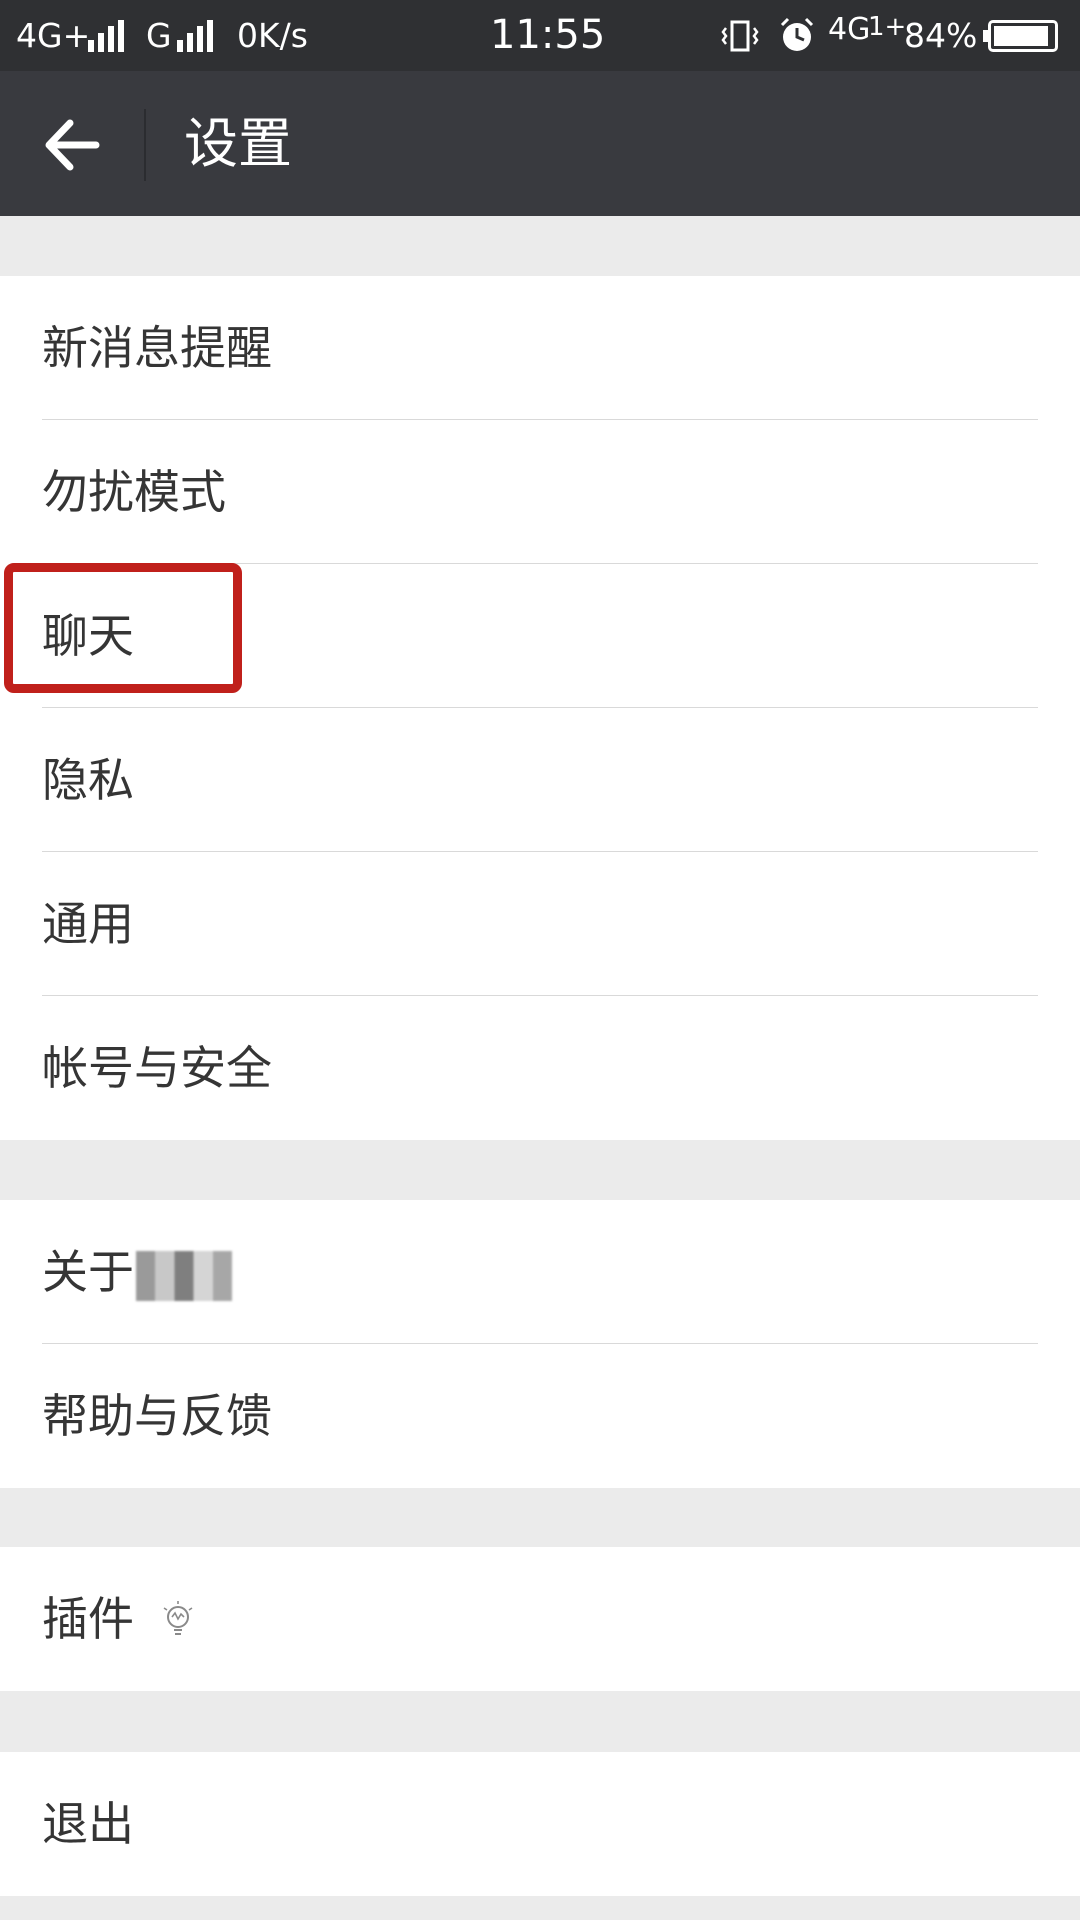  I want to click on settings-item-plugins: 插件, so click(540, 1619).